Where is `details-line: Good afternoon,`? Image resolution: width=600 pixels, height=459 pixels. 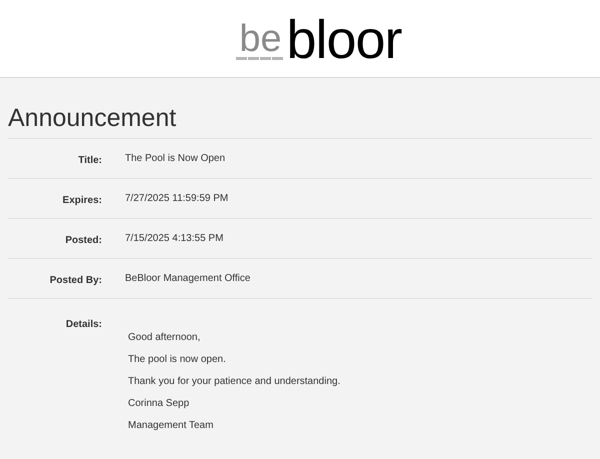 details-line: Good afternoon, is located at coordinates (165, 337).